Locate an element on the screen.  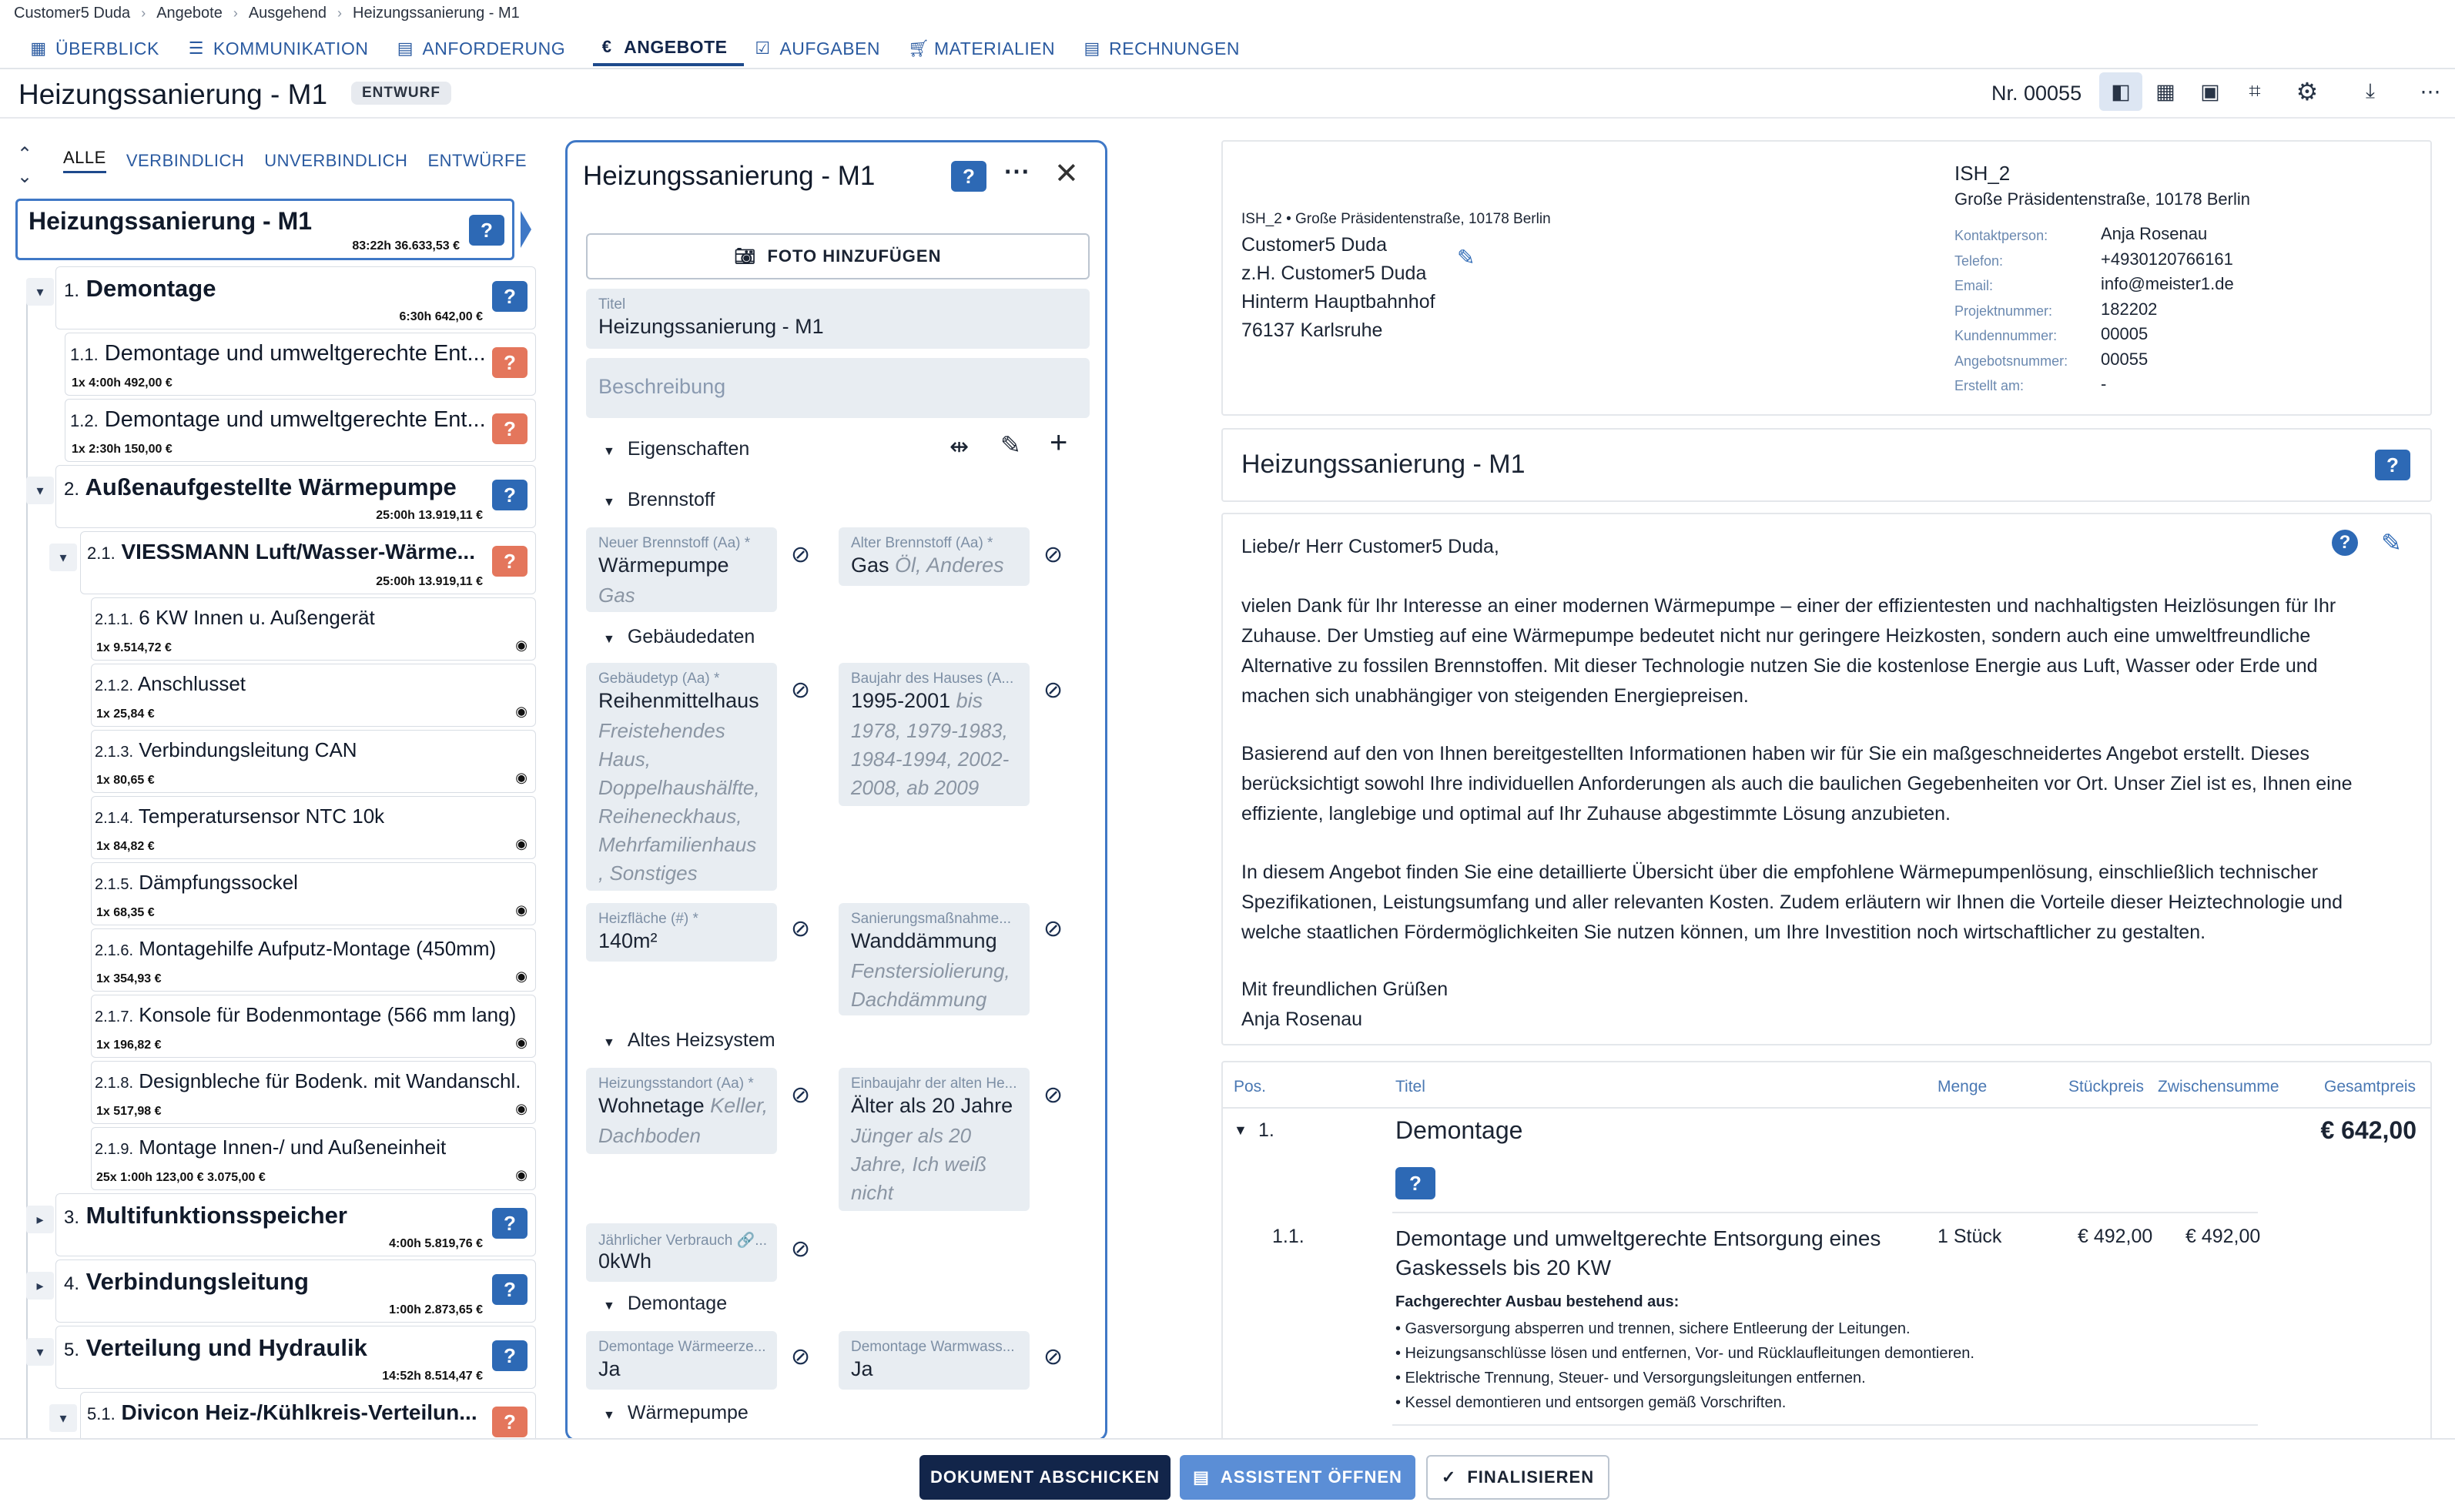
add-icon: + is located at coordinates (1058, 443).